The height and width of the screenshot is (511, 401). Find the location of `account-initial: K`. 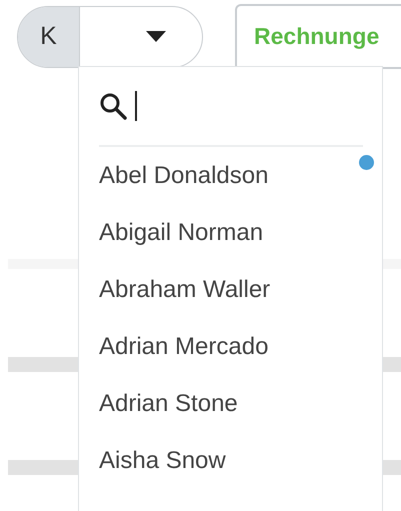

account-initial: K is located at coordinates (49, 36).